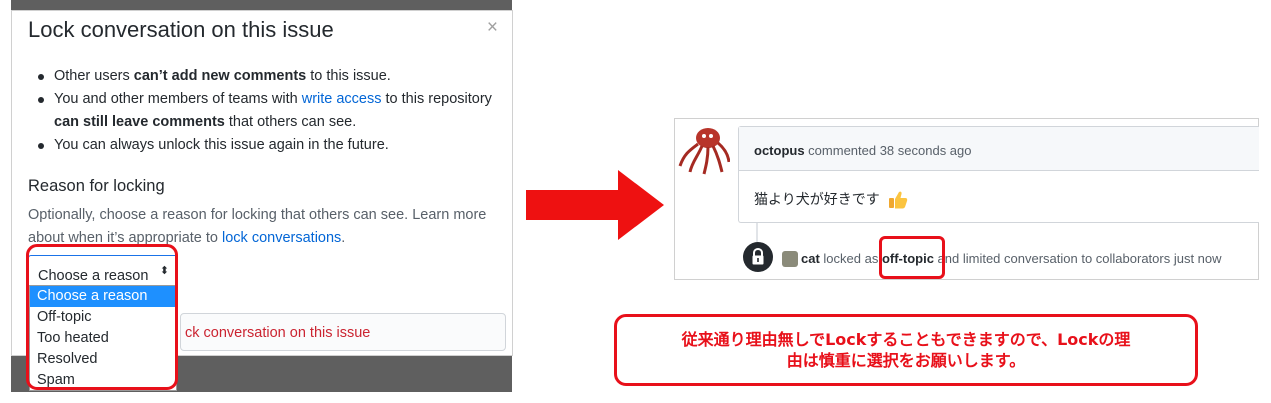 The width and height of the screenshot is (1271, 403). What do you see at coordinates (181, 29) in the screenshot?
I see `dialog-title: Lock conversation on this issue` at bounding box center [181, 29].